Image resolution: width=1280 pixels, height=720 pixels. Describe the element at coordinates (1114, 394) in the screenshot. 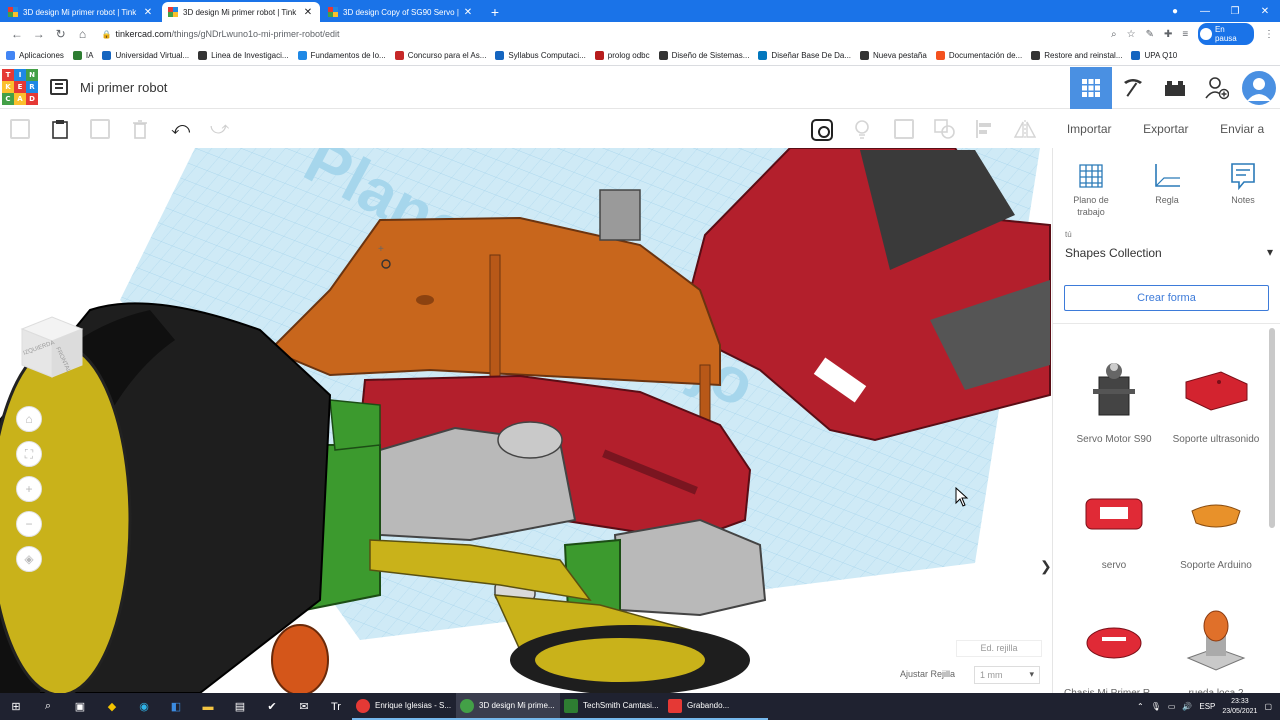

I see `shape-tile: Servo Motor S90` at that location.